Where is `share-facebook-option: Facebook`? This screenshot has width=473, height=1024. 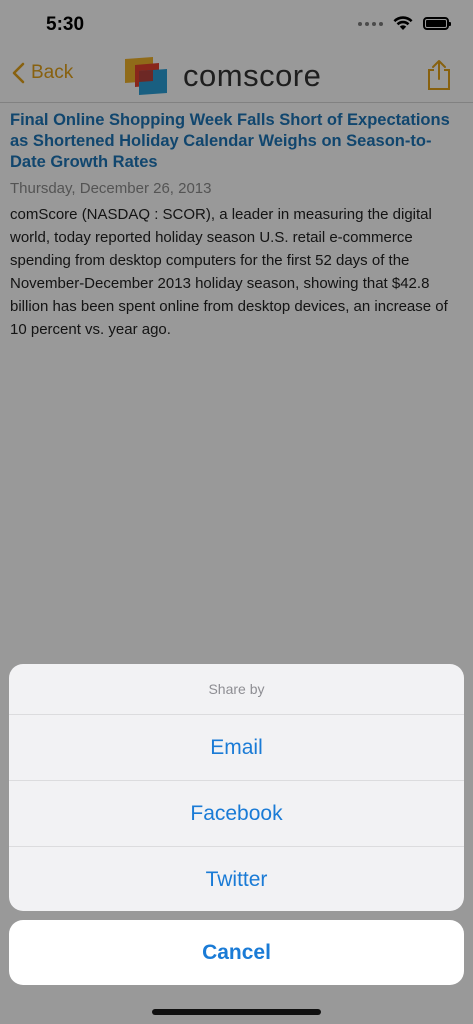
share-facebook-option: Facebook is located at coordinates (236, 814).